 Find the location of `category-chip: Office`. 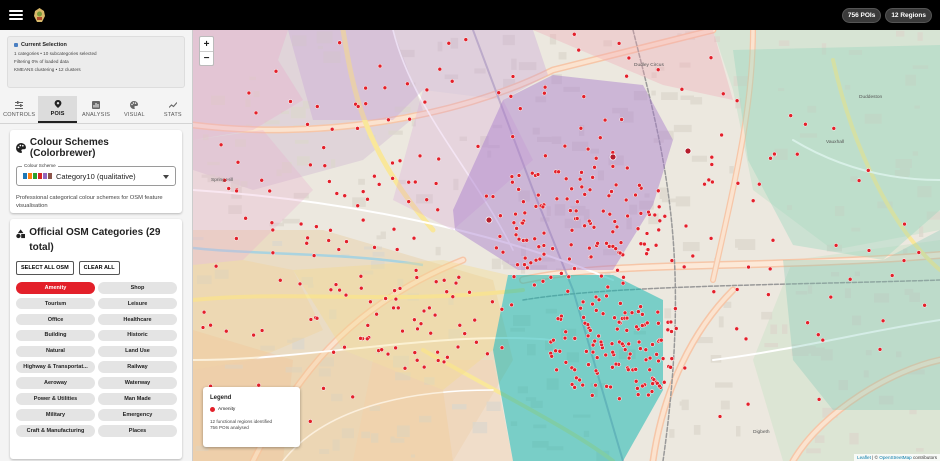

category-chip: Office is located at coordinates (55, 319).